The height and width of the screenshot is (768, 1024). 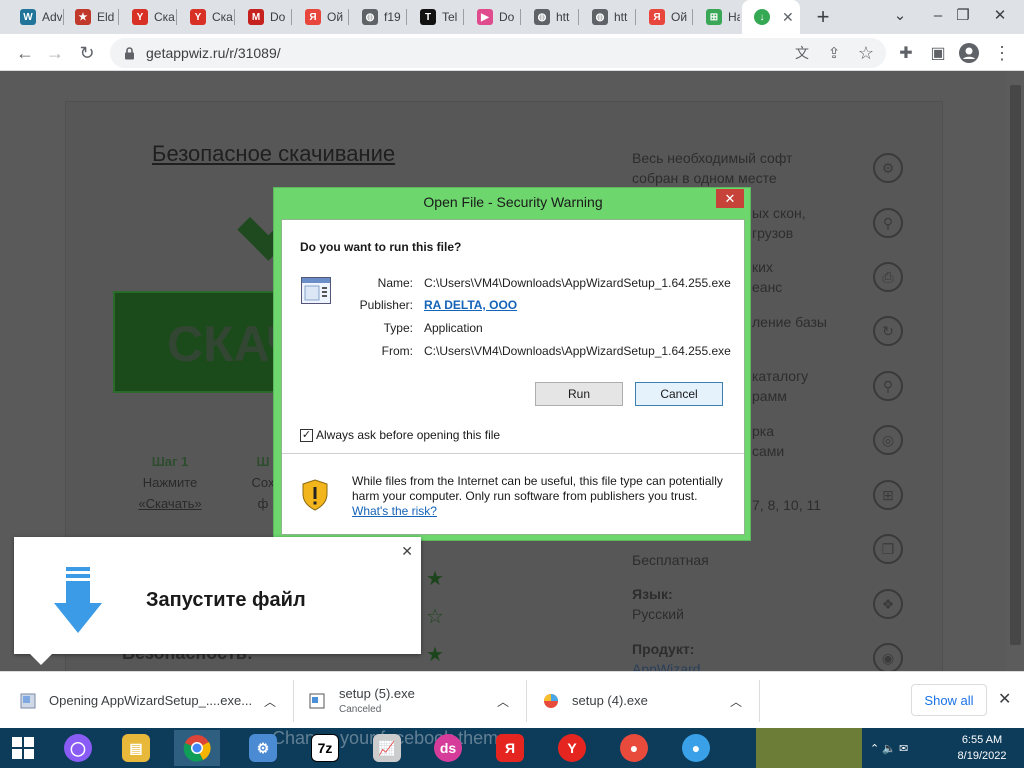 I want to click on download-item-name: setup (4).exe, so click(x=610, y=700).